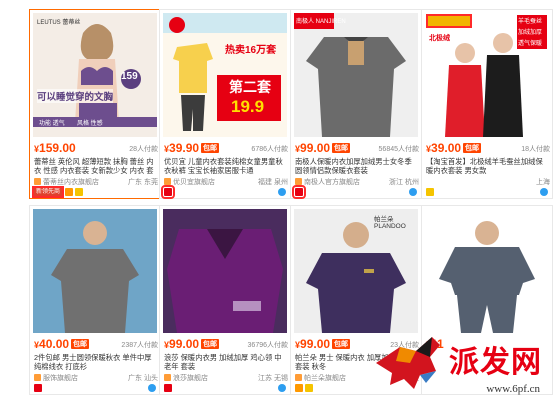  I want to click on img-brand: LEUTUS 蕾蒂丝, so click(59, 23).